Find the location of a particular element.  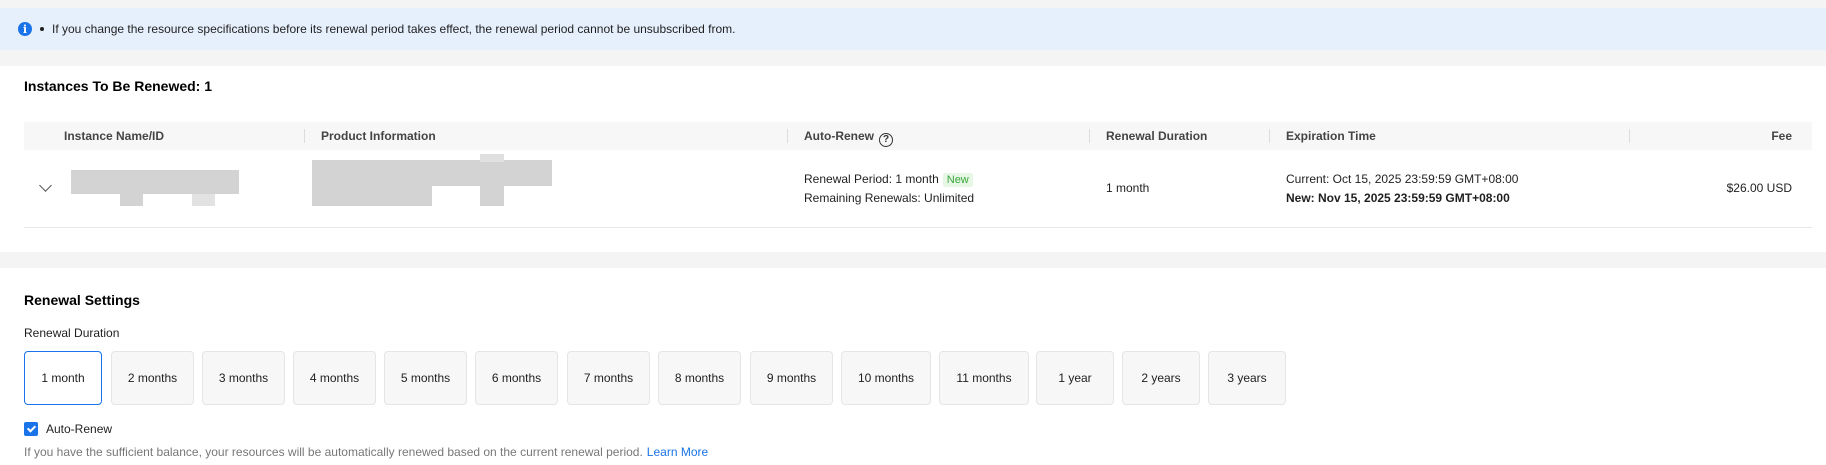

instances-title: Instances To Be Renewed: 1 is located at coordinates (118, 86).